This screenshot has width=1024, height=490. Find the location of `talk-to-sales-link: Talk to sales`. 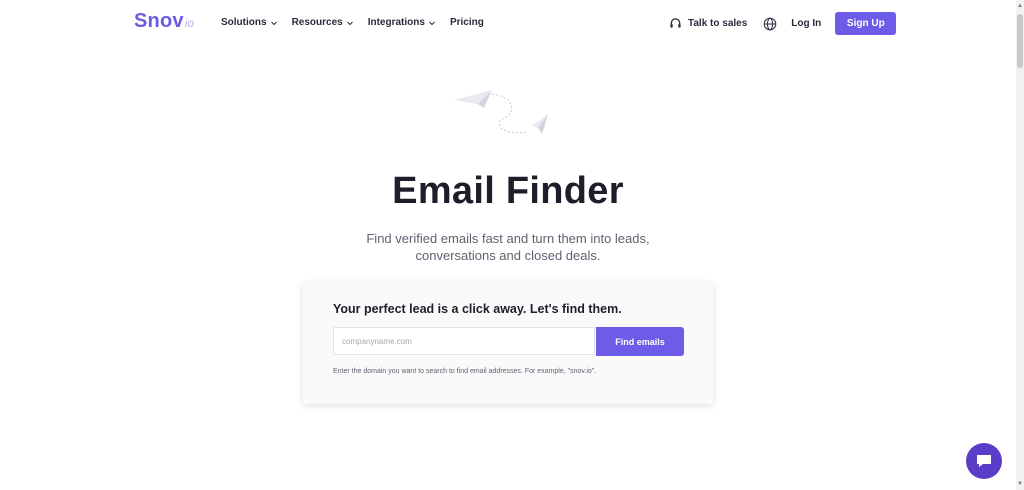

talk-to-sales-link: Talk to sales is located at coordinates (708, 23).